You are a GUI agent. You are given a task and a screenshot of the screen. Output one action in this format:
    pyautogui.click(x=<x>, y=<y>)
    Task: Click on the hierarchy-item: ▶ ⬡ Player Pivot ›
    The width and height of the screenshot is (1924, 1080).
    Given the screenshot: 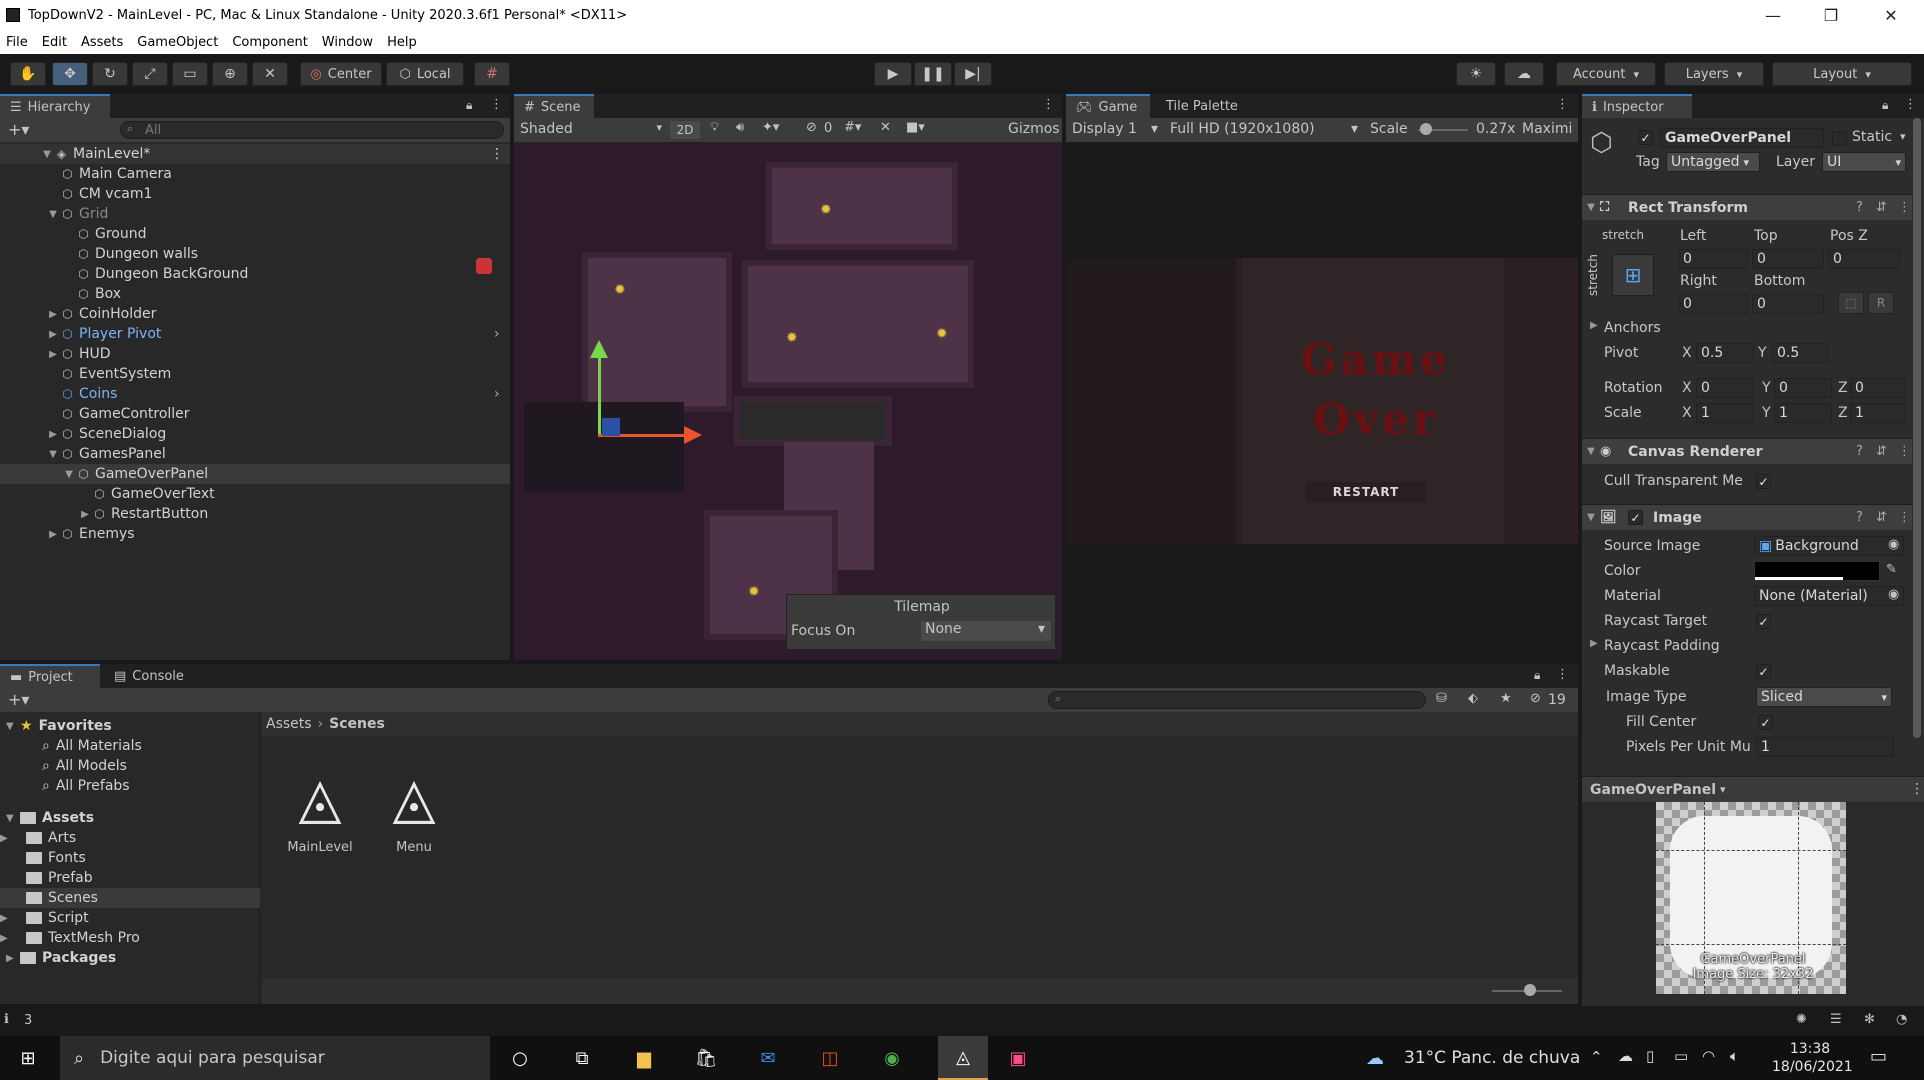 What is the action you would take?
    pyautogui.click(x=255, y=334)
    